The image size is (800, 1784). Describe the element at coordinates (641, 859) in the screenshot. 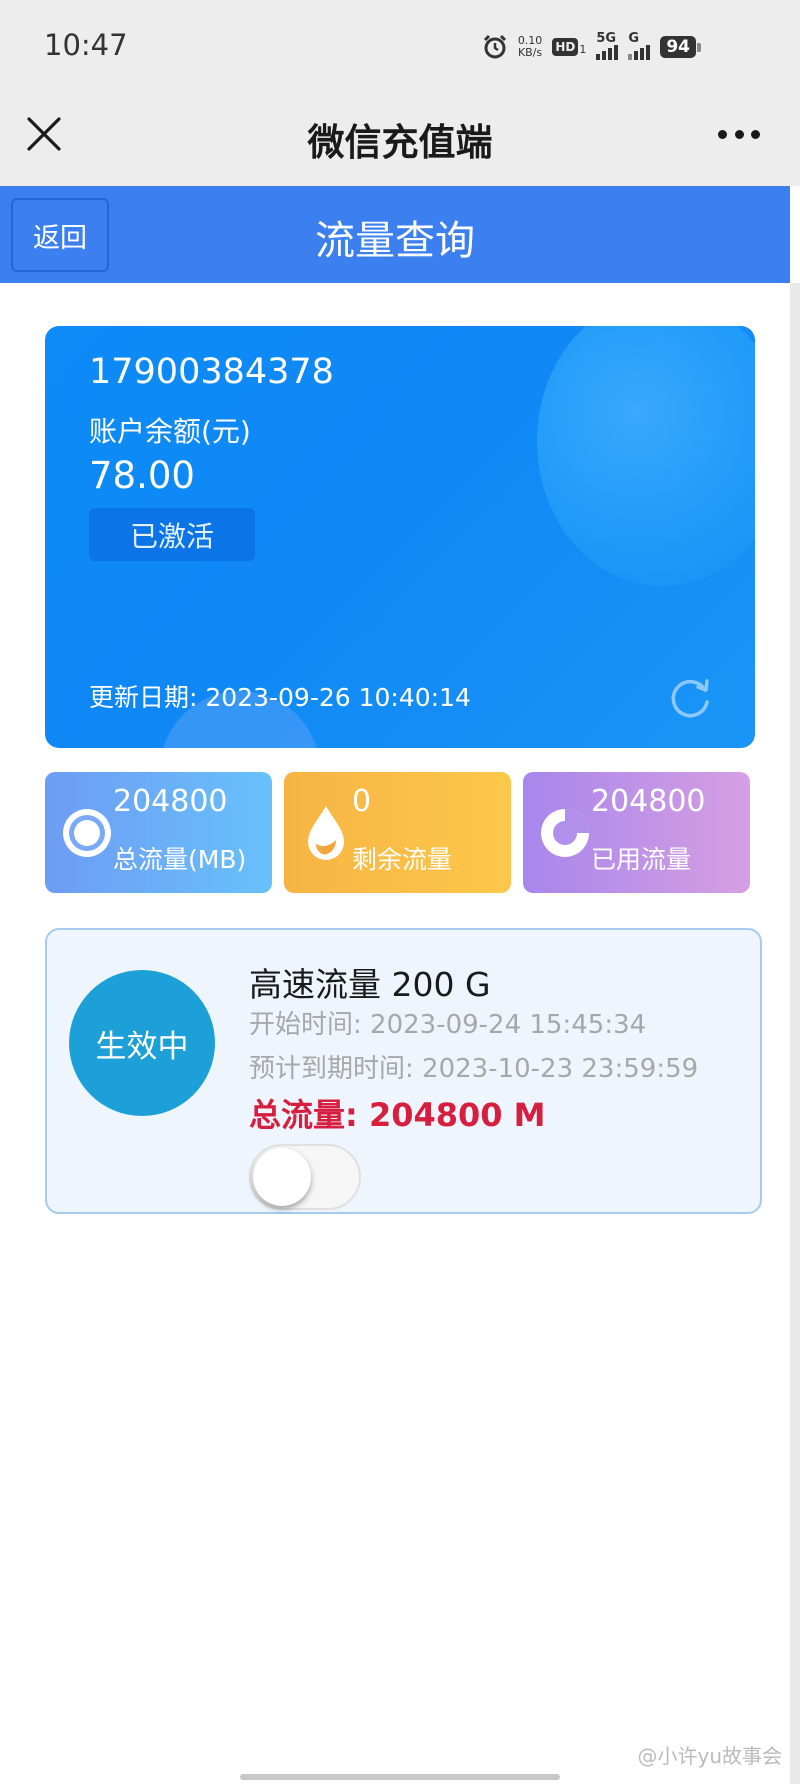

I see `stat-label: 已用流量` at that location.